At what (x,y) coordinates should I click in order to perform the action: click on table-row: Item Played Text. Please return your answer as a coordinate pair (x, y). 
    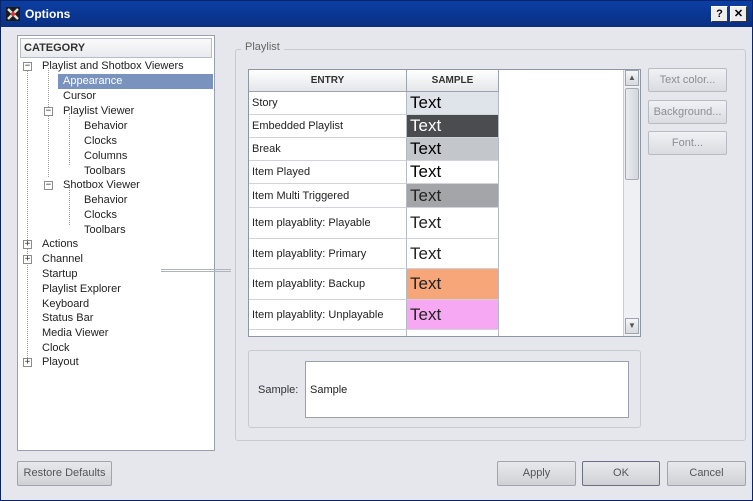
    Looking at the image, I should click on (374, 172).